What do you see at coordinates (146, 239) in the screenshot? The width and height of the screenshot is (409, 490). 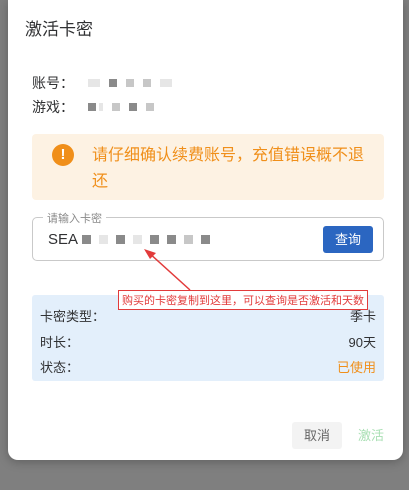 I see `card-code-masked` at bounding box center [146, 239].